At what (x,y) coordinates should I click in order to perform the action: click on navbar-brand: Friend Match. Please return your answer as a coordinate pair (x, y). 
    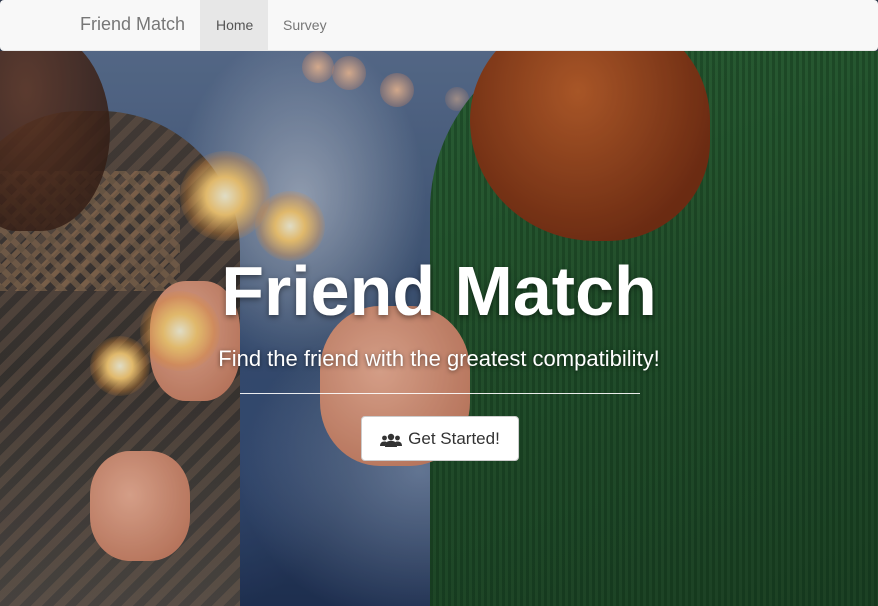
    Looking at the image, I should click on (132, 24).